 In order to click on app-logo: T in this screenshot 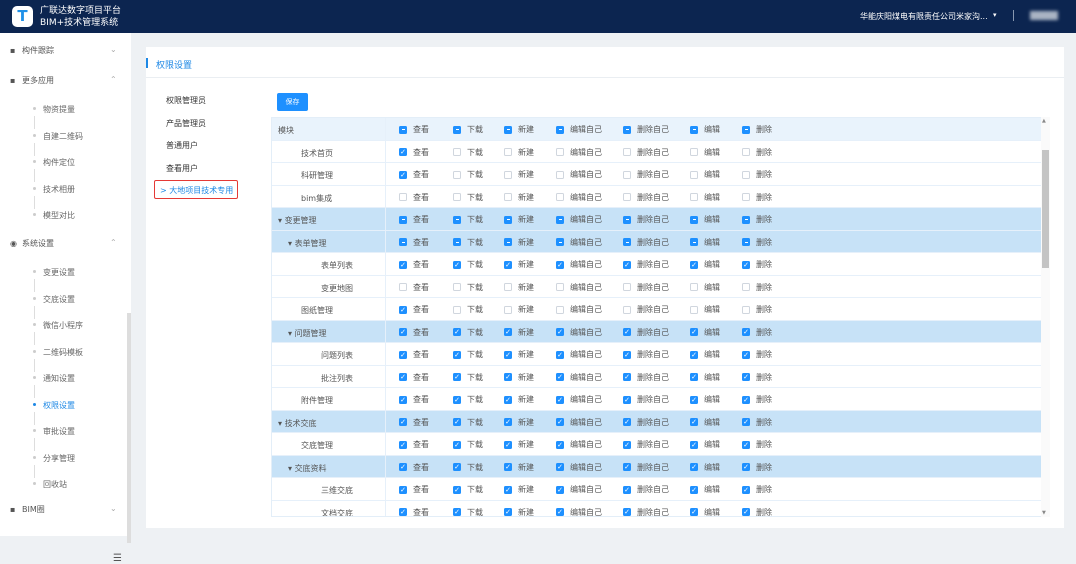, I will do `click(22, 16)`.